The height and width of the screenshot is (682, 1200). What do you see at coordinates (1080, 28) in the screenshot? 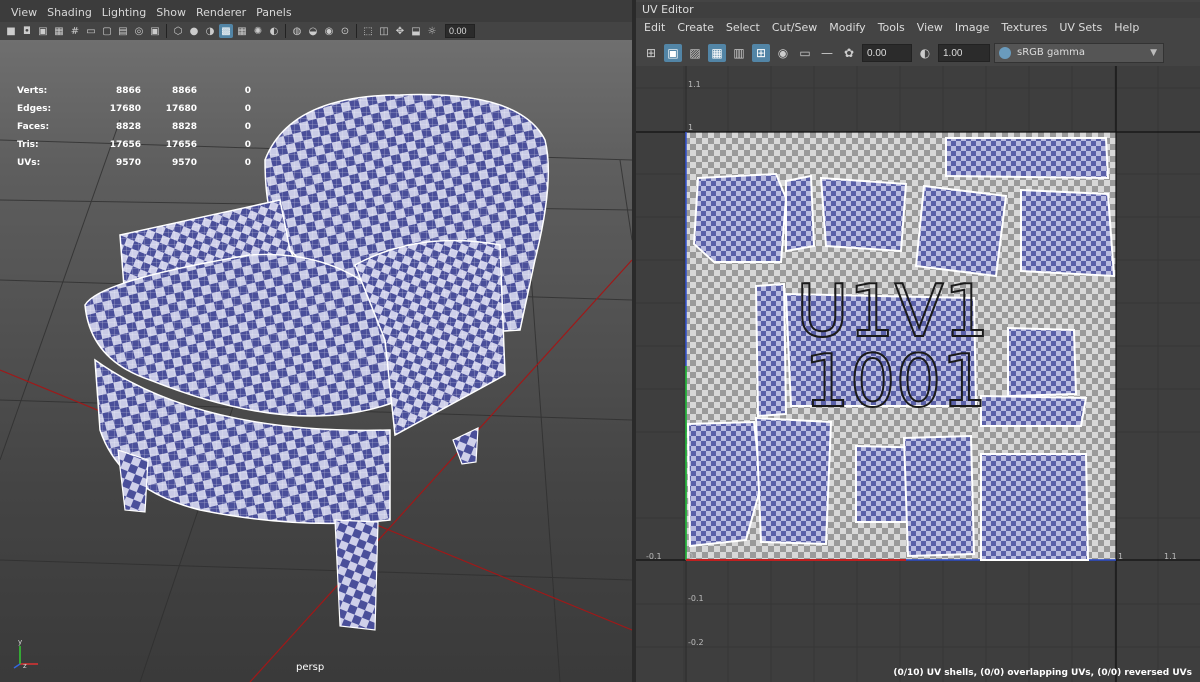
I see `uv-menu-uv-sets: UV Sets` at bounding box center [1080, 28].